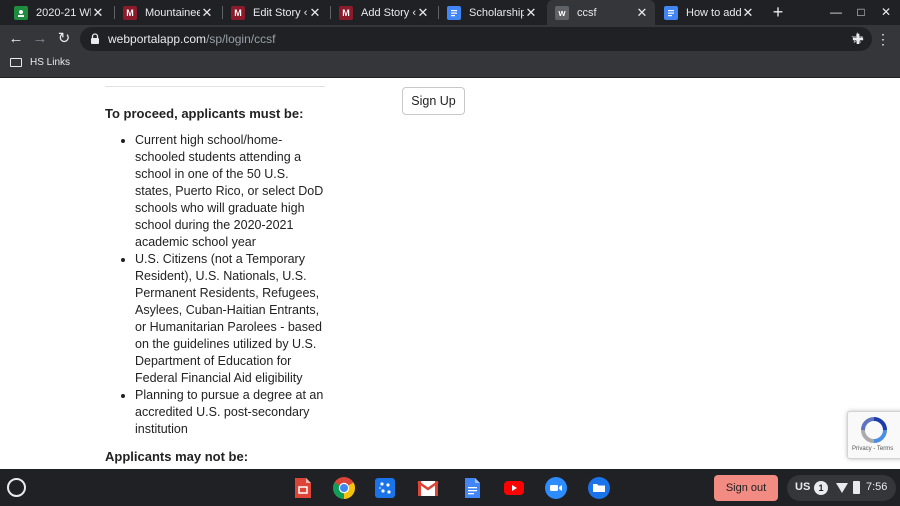 Image resolution: width=900 pixels, height=506 pixels. Describe the element at coordinates (514, 488) in the screenshot. I see `youtube-icon` at that location.